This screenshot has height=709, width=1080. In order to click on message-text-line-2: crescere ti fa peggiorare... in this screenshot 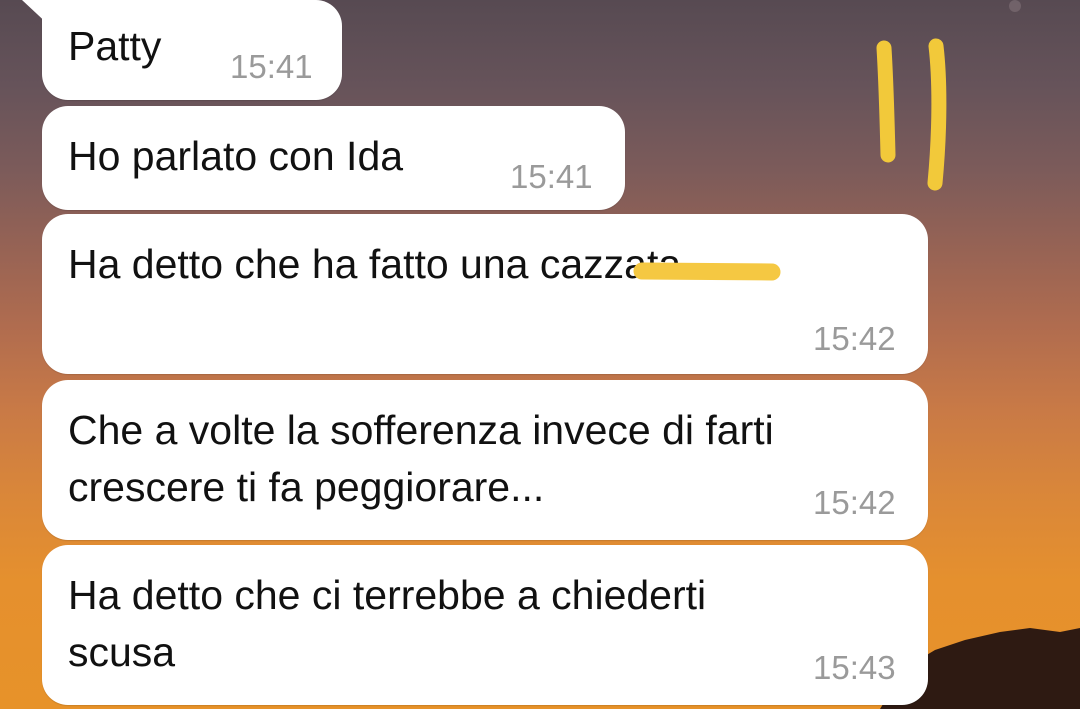, I will do `click(306, 487)`.